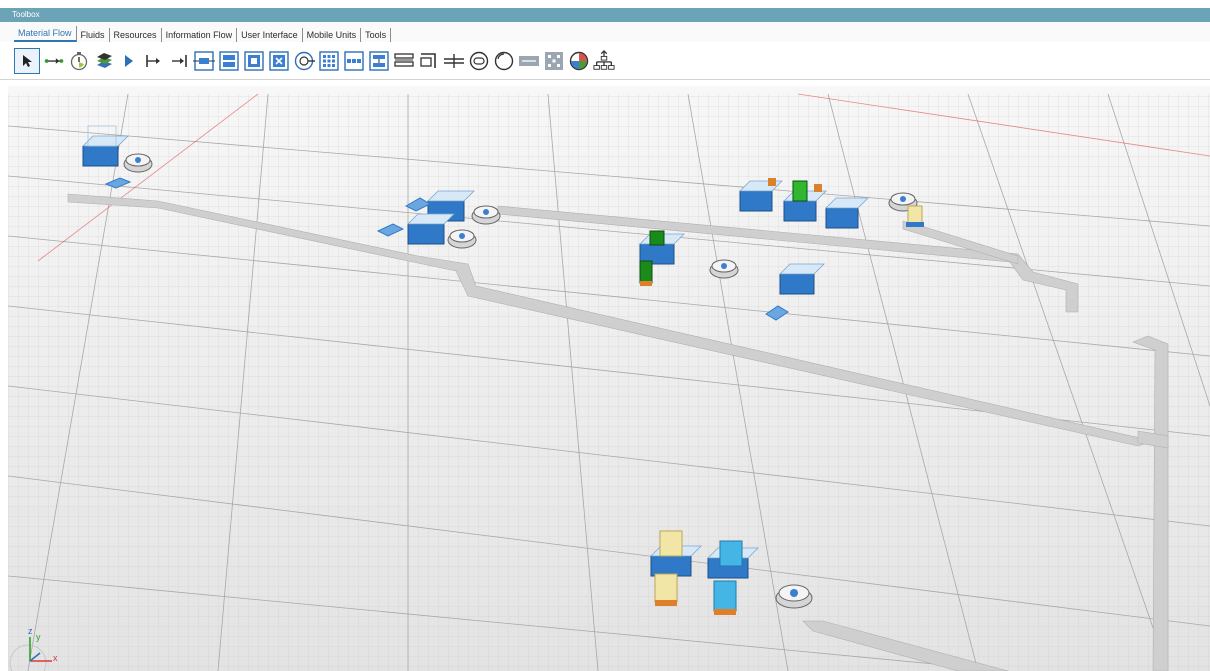 This screenshot has height=671, width=1210. What do you see at coordinates (38, 637) in the screenshot?
I see `axis-label-y: y` at bounding box center [38, 637].